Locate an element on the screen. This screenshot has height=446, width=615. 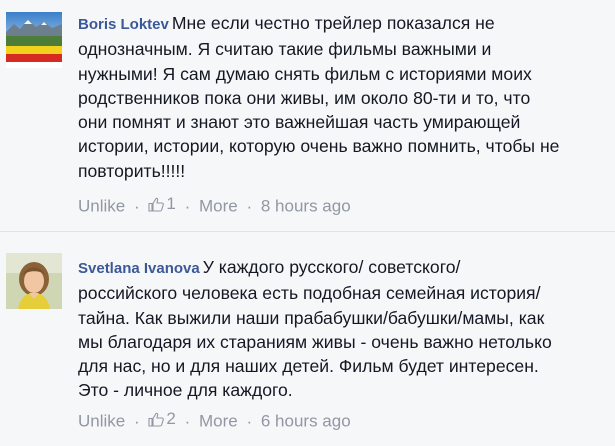
comment-actions: Unlike · 1 · More · 8 hours ago is located at coordinates (214, 205).